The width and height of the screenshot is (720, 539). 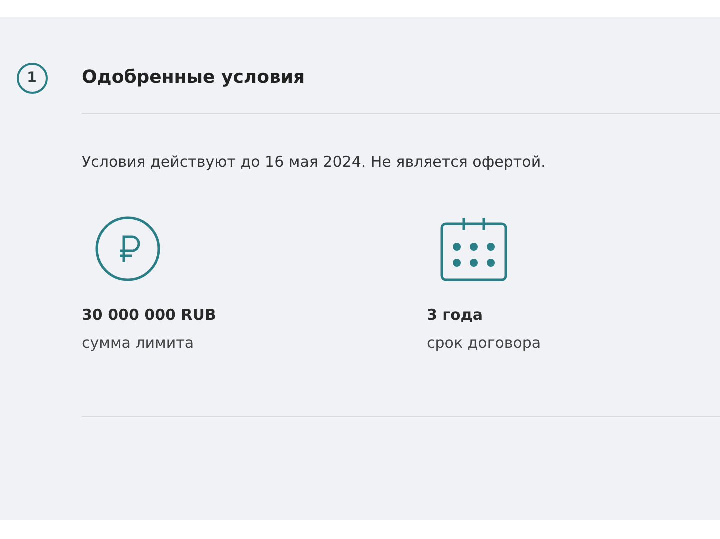 I want to click on term-value: 30 000 000 RUB, so click(x=150, y=315).